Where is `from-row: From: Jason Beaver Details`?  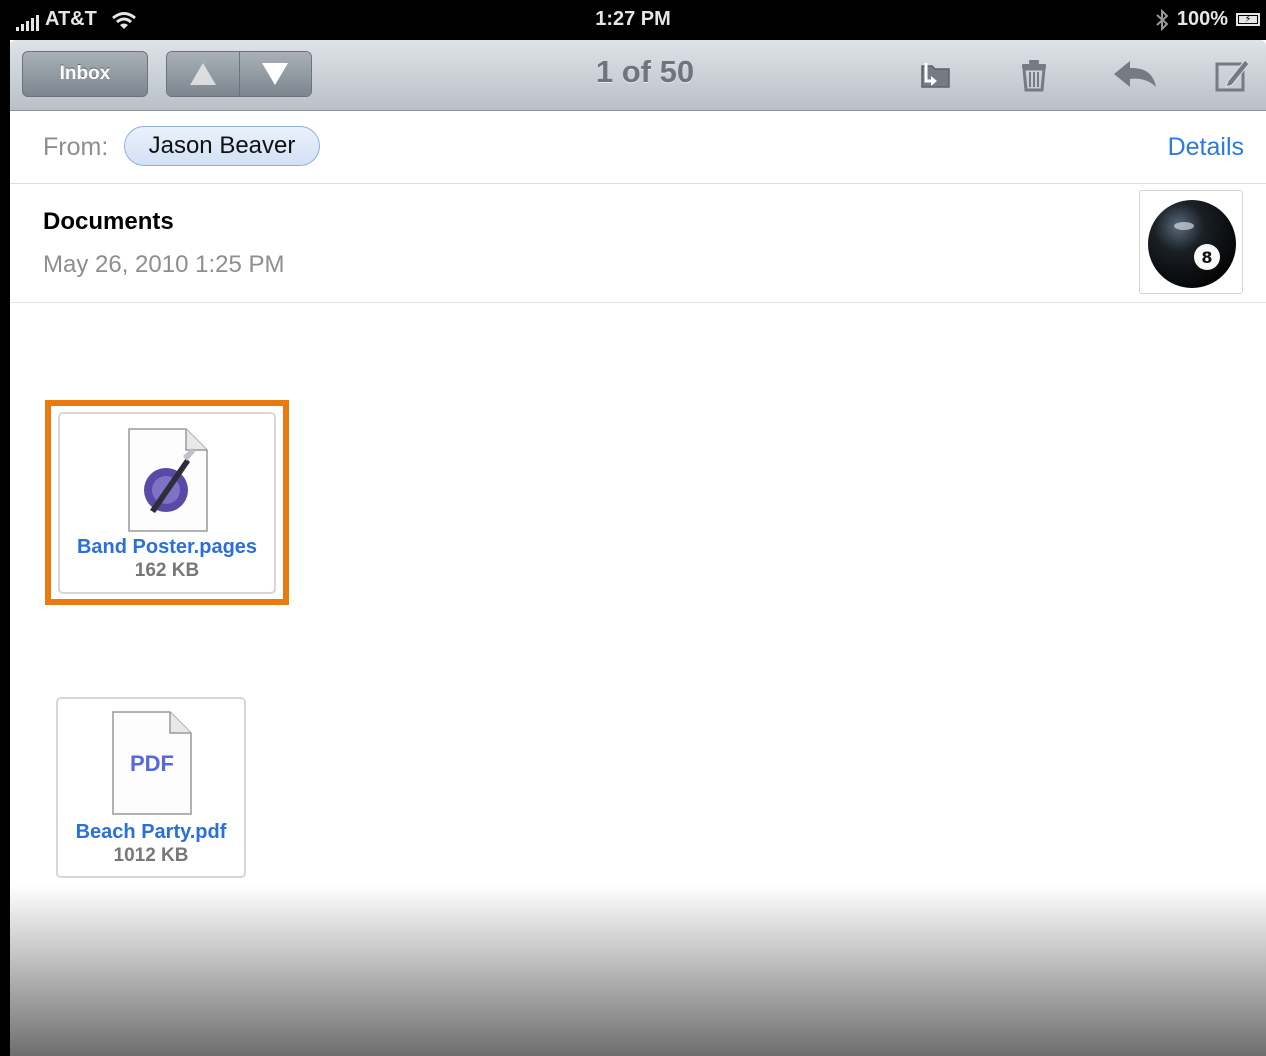 from-row: From: Jason Beaver Details is located at coordinates (638, 147).